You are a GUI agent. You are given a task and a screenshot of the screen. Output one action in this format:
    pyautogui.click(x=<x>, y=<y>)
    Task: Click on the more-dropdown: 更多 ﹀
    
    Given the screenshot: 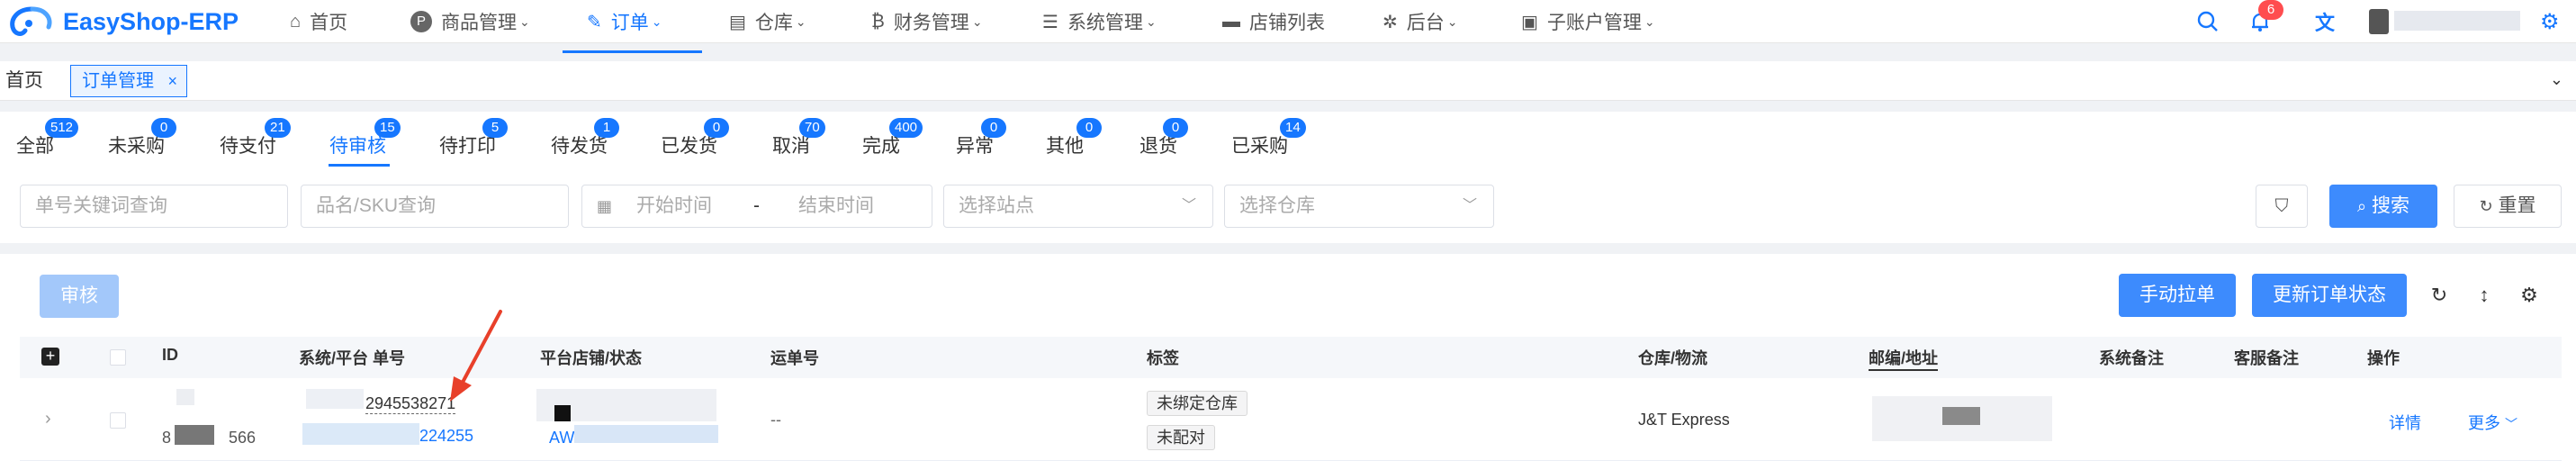 What is the action you would take?
    pyautogui.click(x=2492, y=422)
    